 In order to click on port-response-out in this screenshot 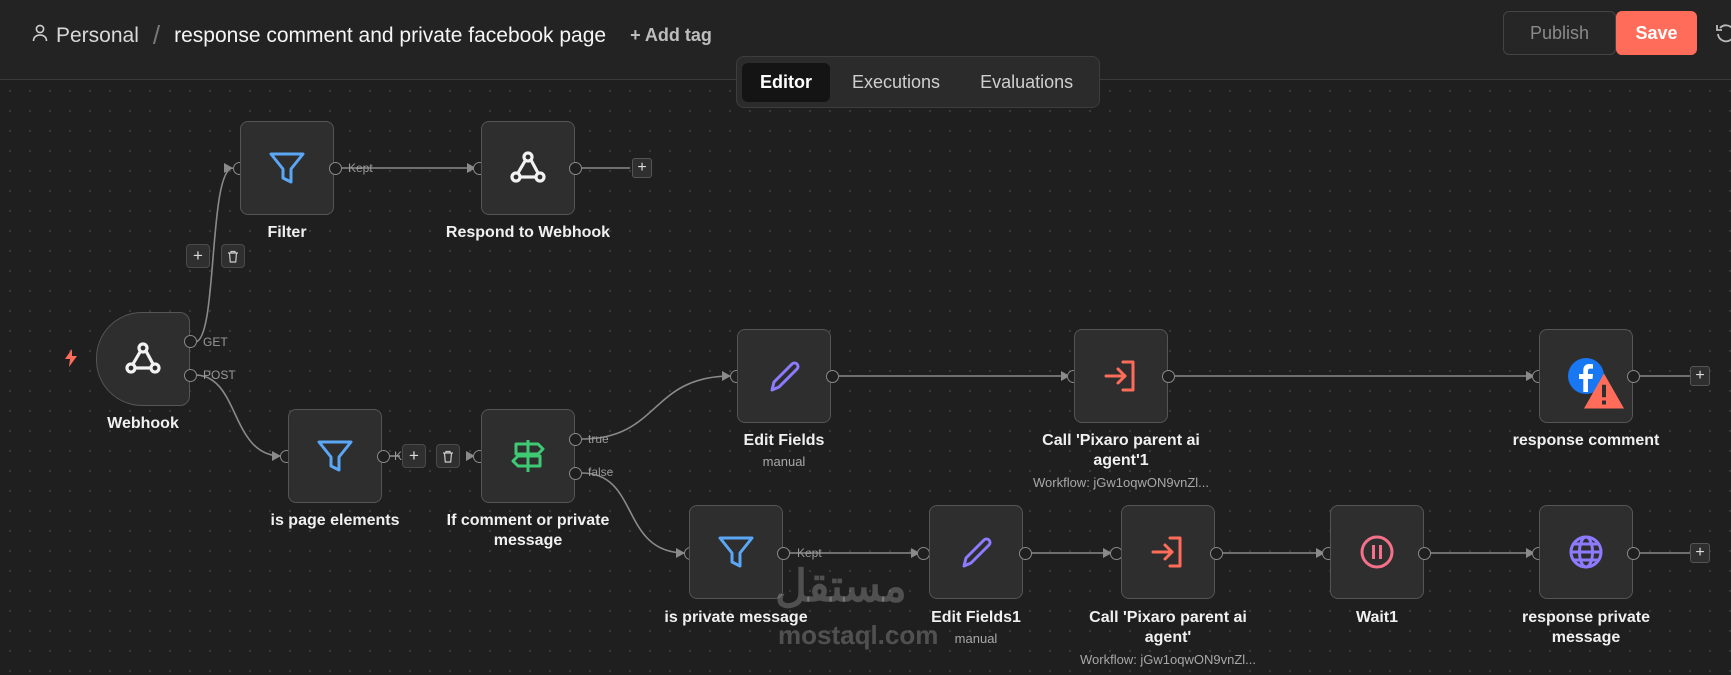, I will do `click(1633, 376)`.